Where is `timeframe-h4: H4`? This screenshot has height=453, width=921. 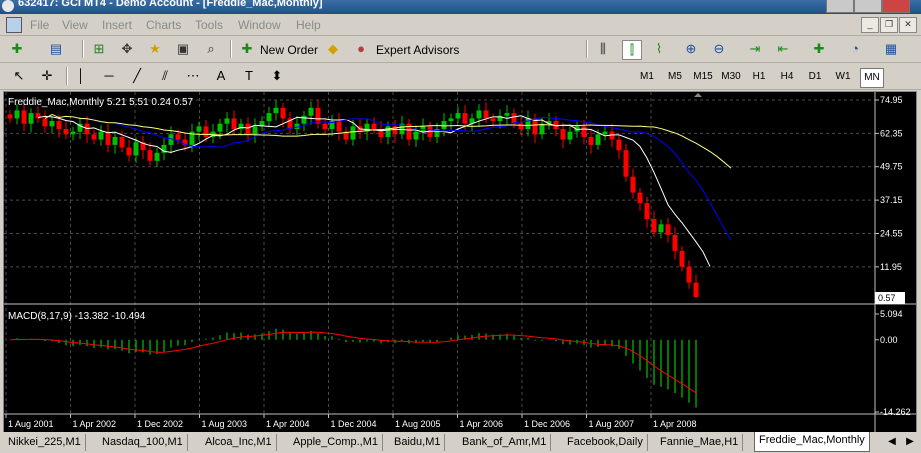 timeframe-h4: H4 is located at coordinates (787, 77).